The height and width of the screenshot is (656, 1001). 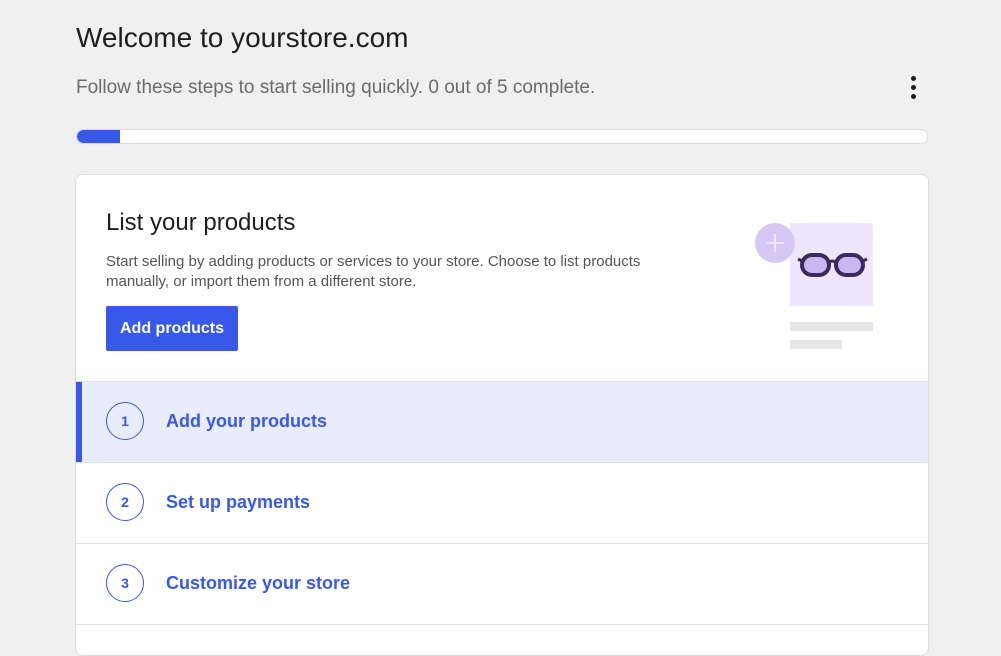 What do you see at coordinates (125, 421) in the screenshot?
I see `step-number-badge: 1` at bounding box center [125, 421].